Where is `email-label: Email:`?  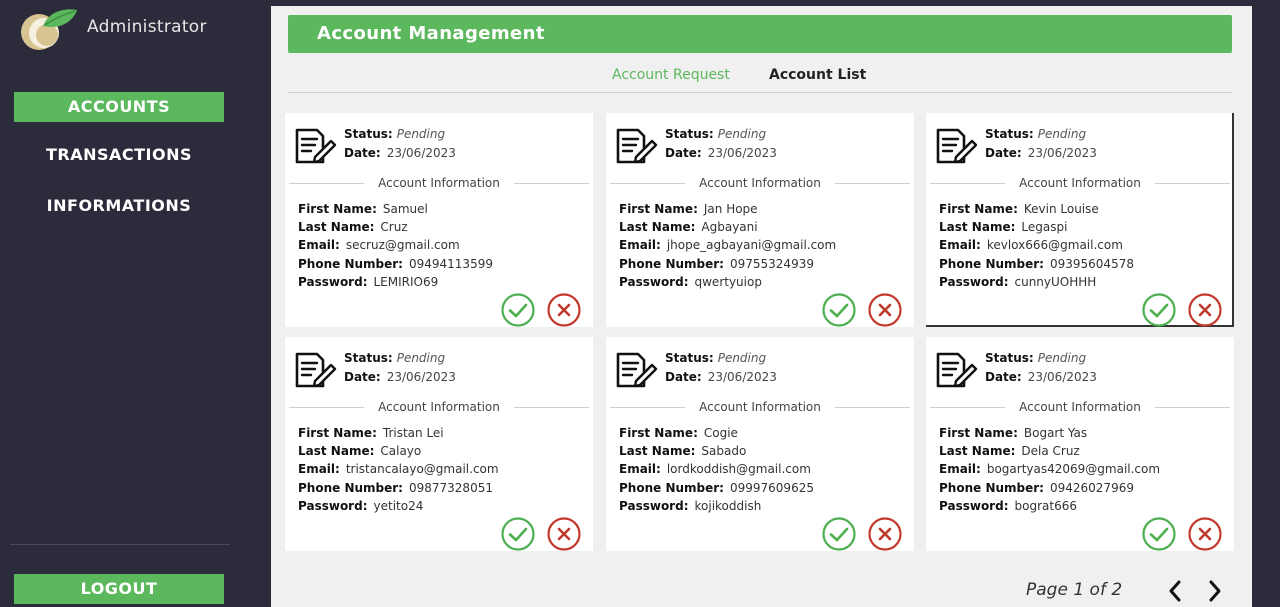
email-label: Email: is located at coordinates (640, 469).